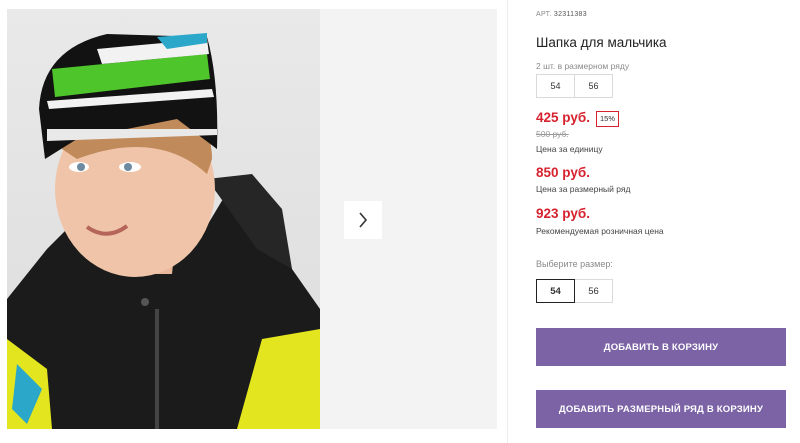 This screenshot has width=800, height=443. I want to click on add-size-row-to-cart-button: ДОБАВИТЬ РАЗМЕРНЫЙ РЯД В КОРЗИНУ, so click(661, 409).